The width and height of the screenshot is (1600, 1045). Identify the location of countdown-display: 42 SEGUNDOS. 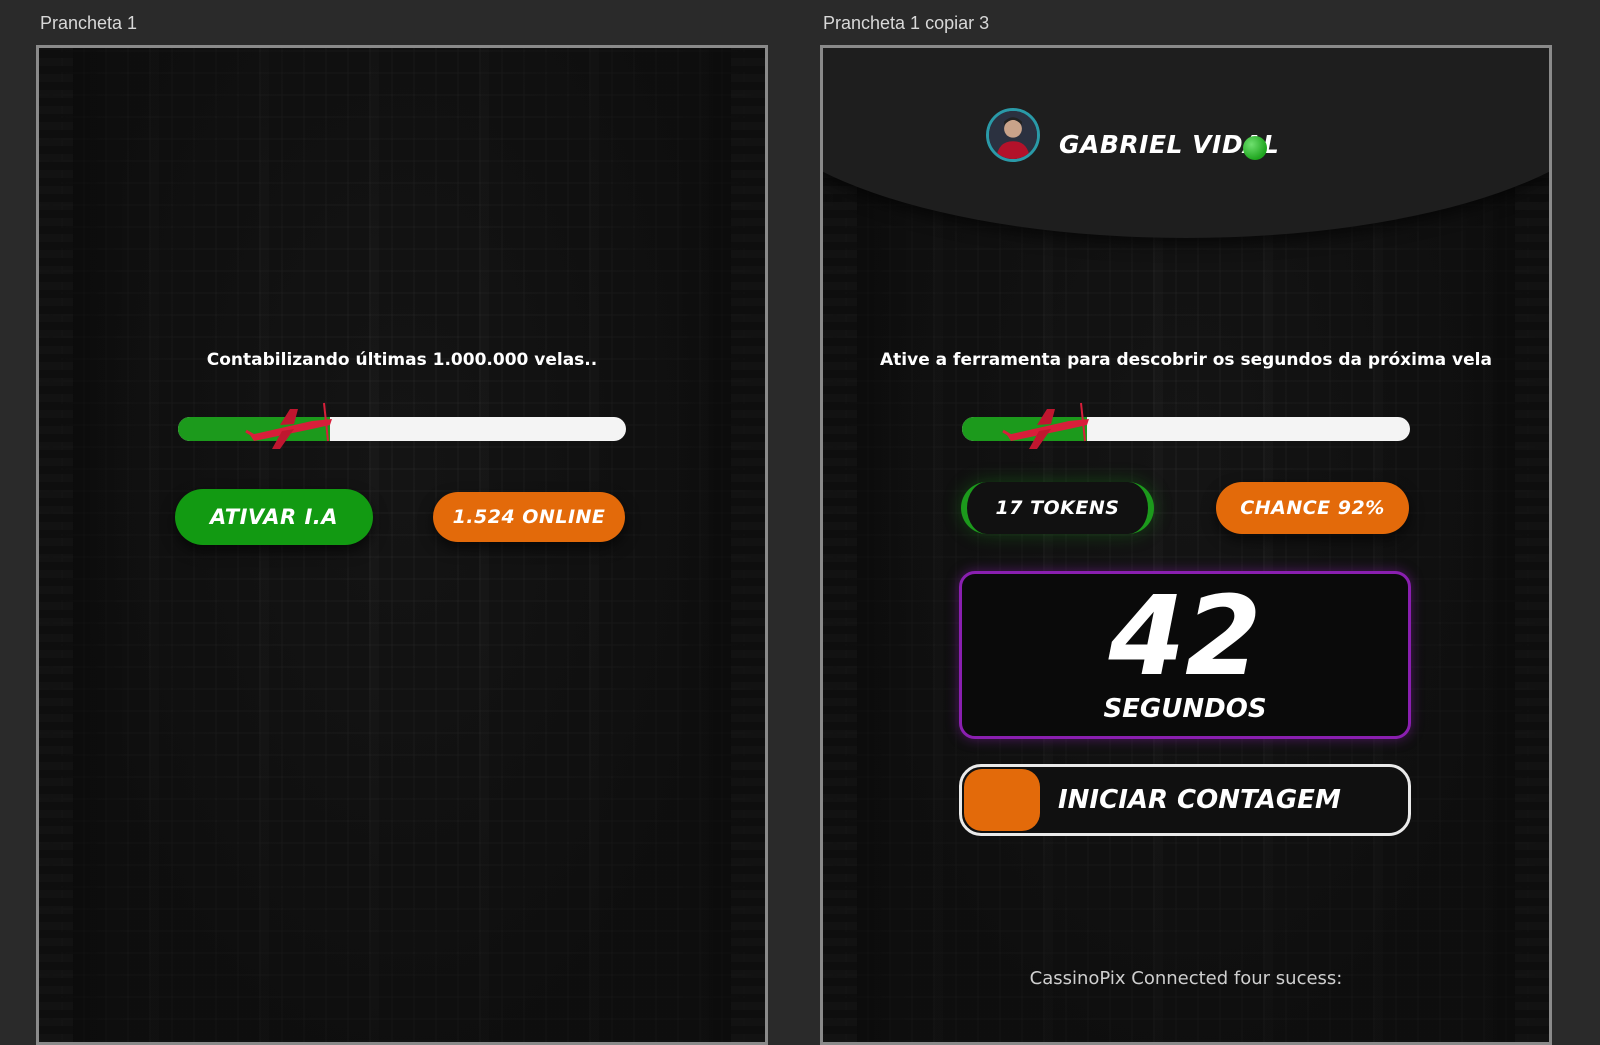
(1185, 655).